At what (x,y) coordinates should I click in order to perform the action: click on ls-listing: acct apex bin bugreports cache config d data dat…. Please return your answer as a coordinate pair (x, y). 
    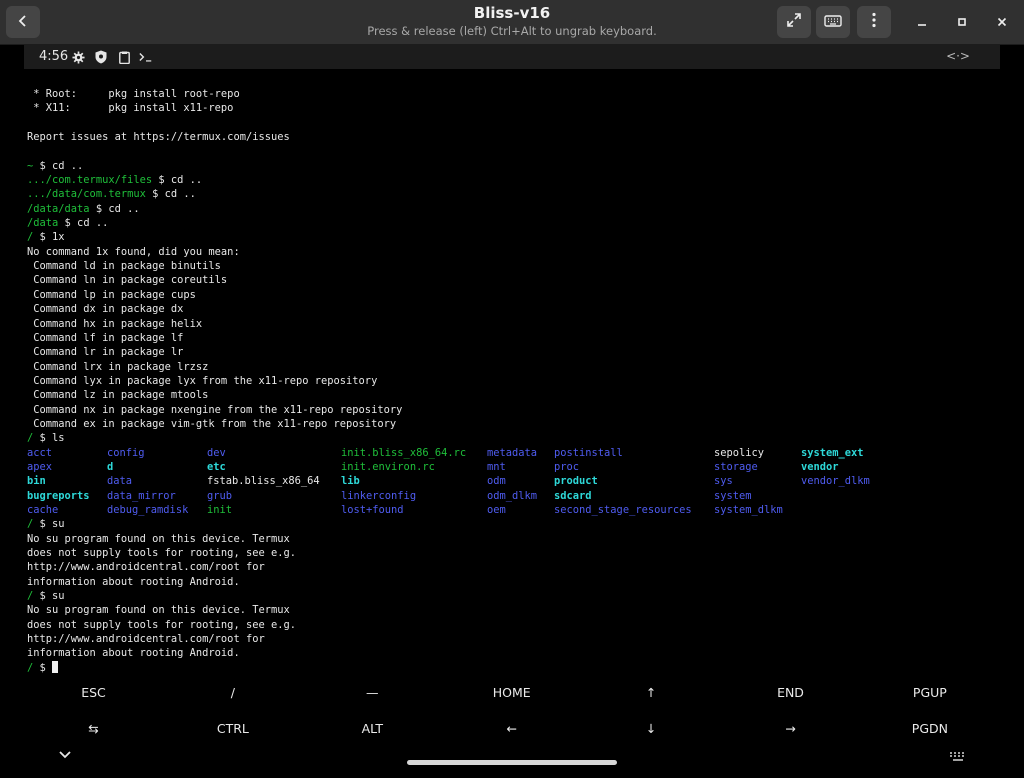
    Looking at the image, I should click on (448, 482).